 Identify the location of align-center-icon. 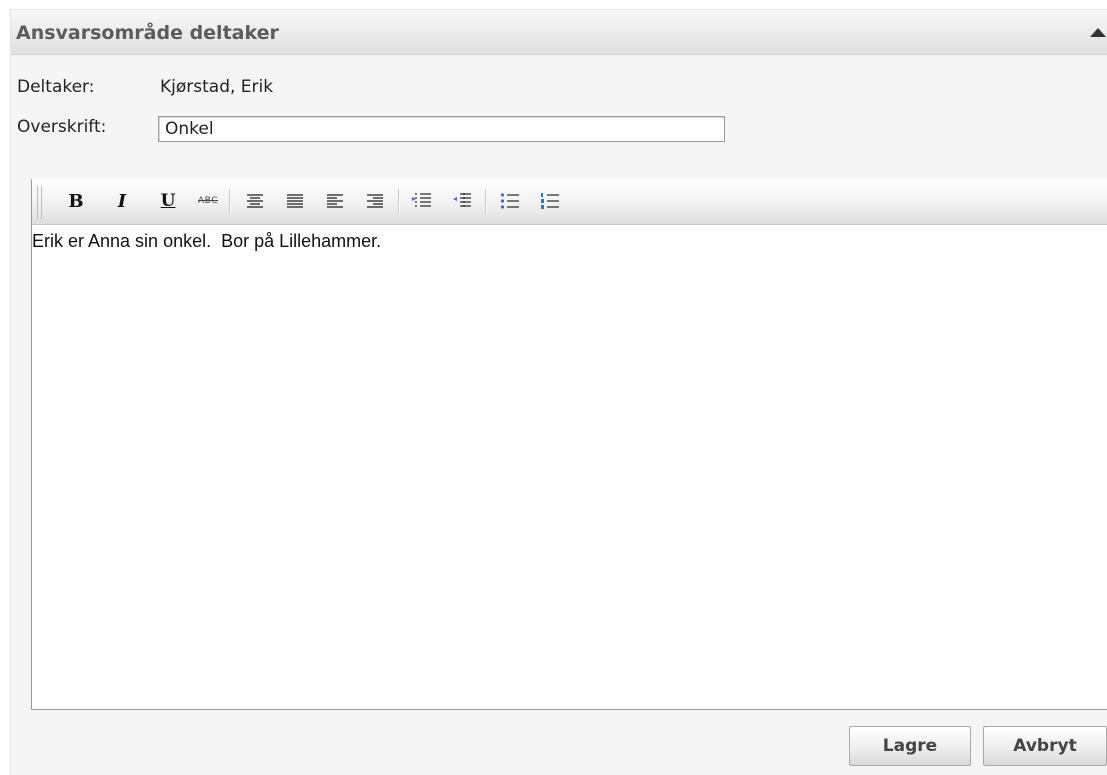
(255, 201).